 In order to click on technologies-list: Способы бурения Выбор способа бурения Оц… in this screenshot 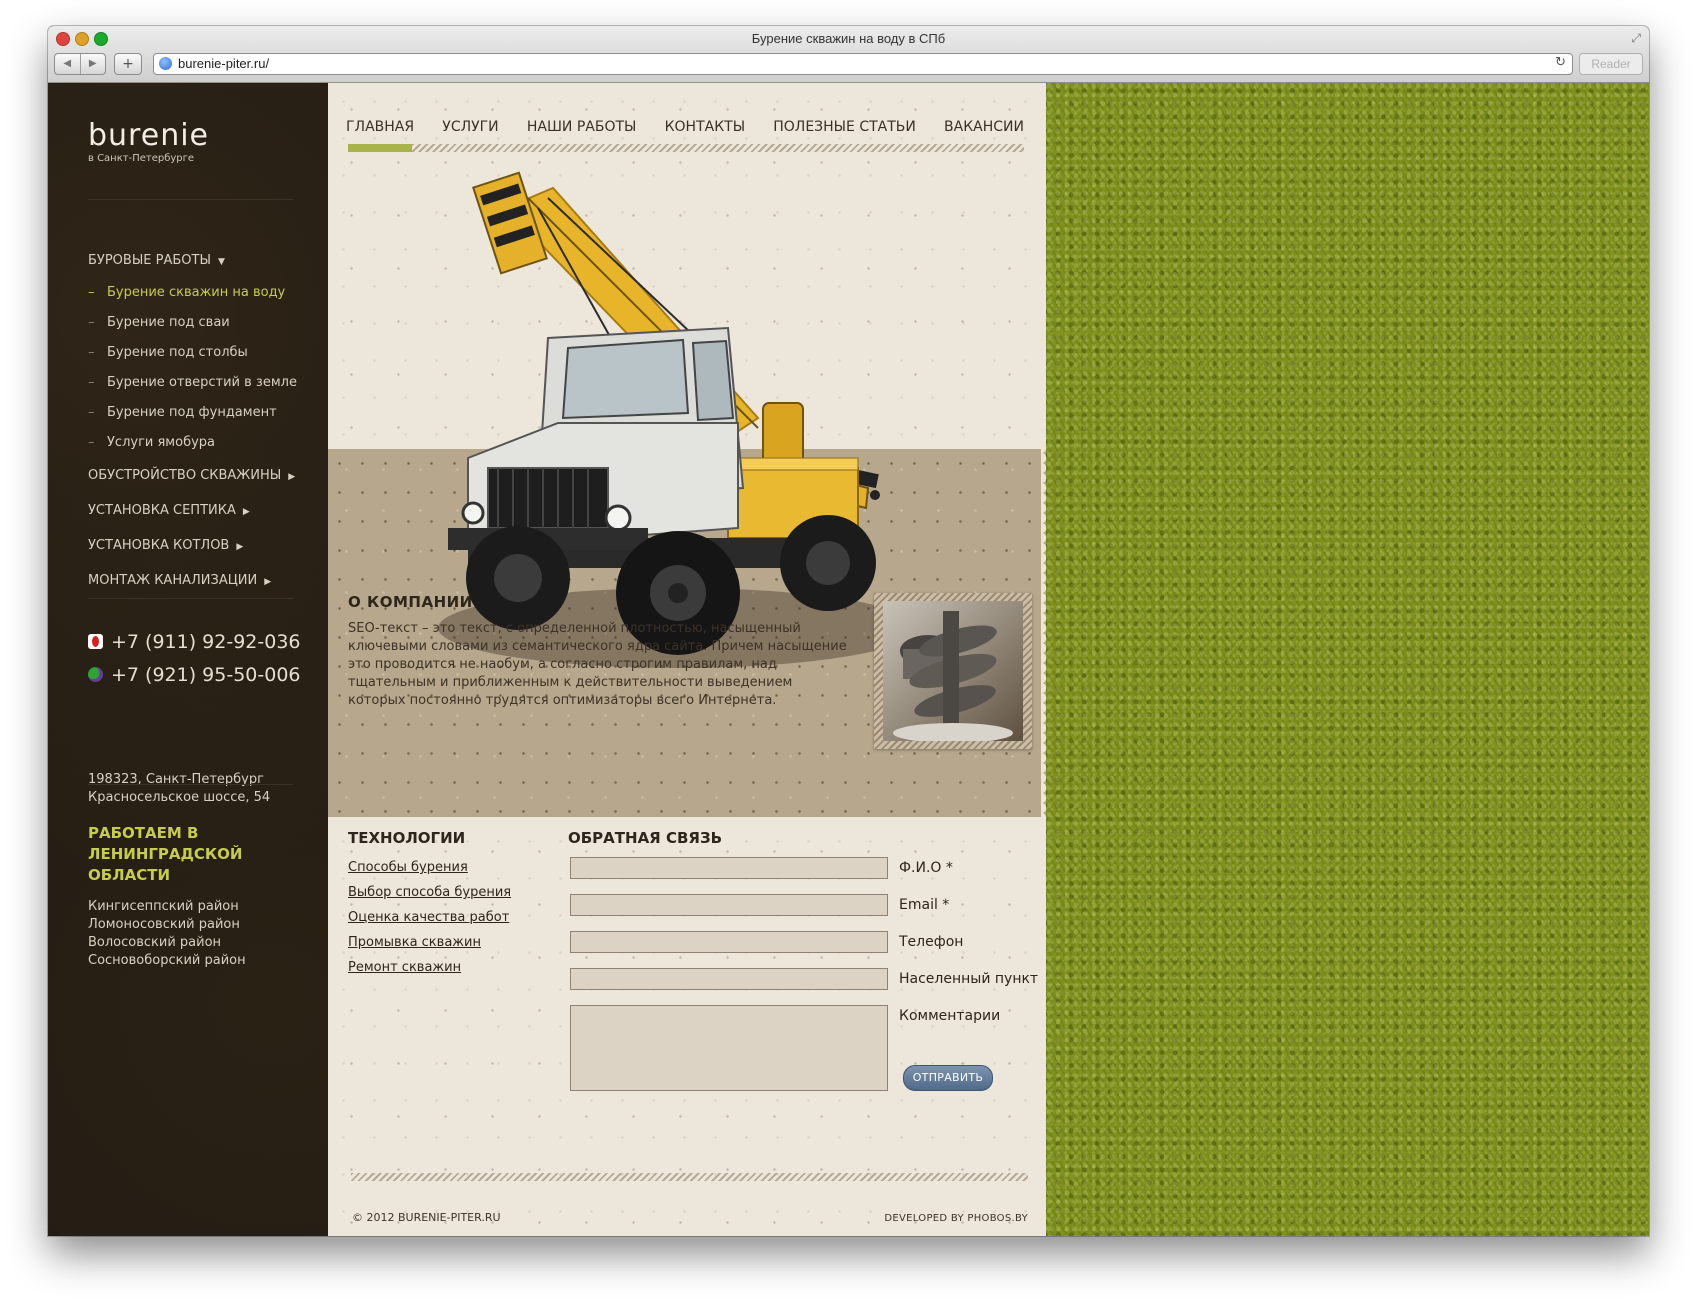, I will do `click(429, 917)`.